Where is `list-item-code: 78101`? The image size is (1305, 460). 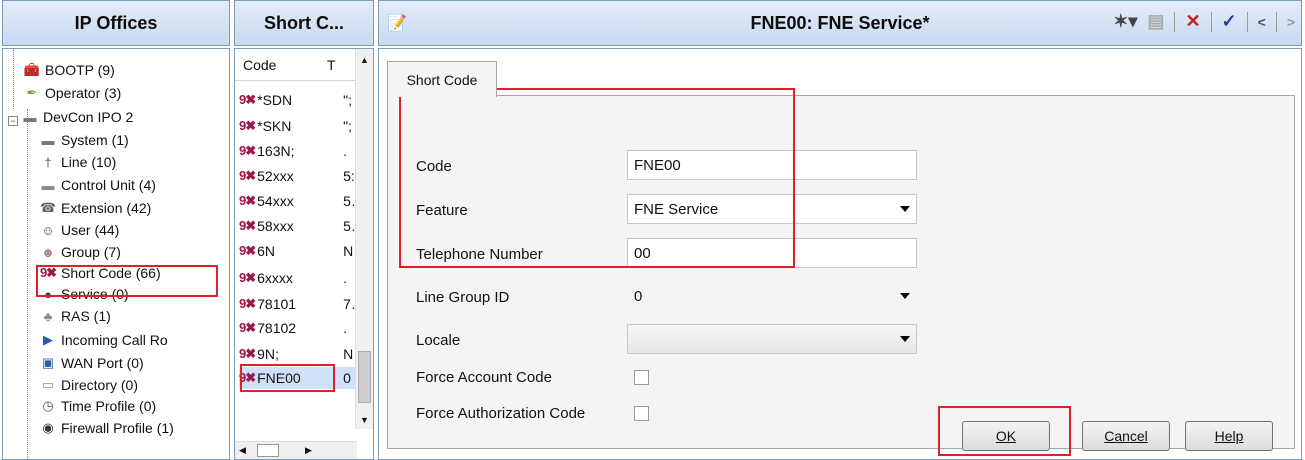
list-item-code: 78101 is located at coordinates (277, 304).